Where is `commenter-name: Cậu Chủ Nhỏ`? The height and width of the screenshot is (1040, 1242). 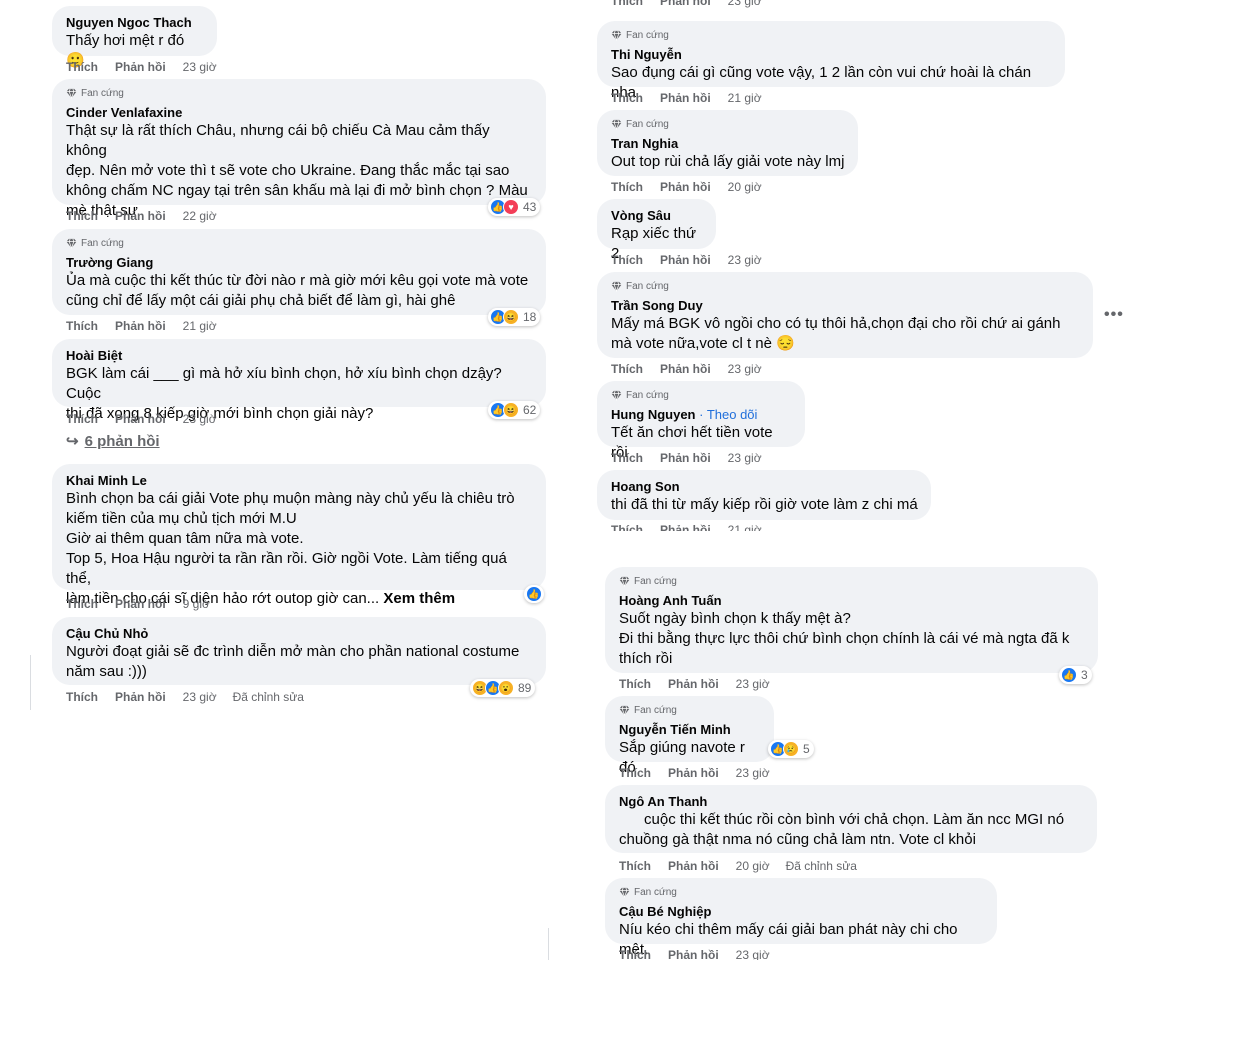
commenter-name: Cậu Chủ Nhỏ is located at coordinates (300, 633).